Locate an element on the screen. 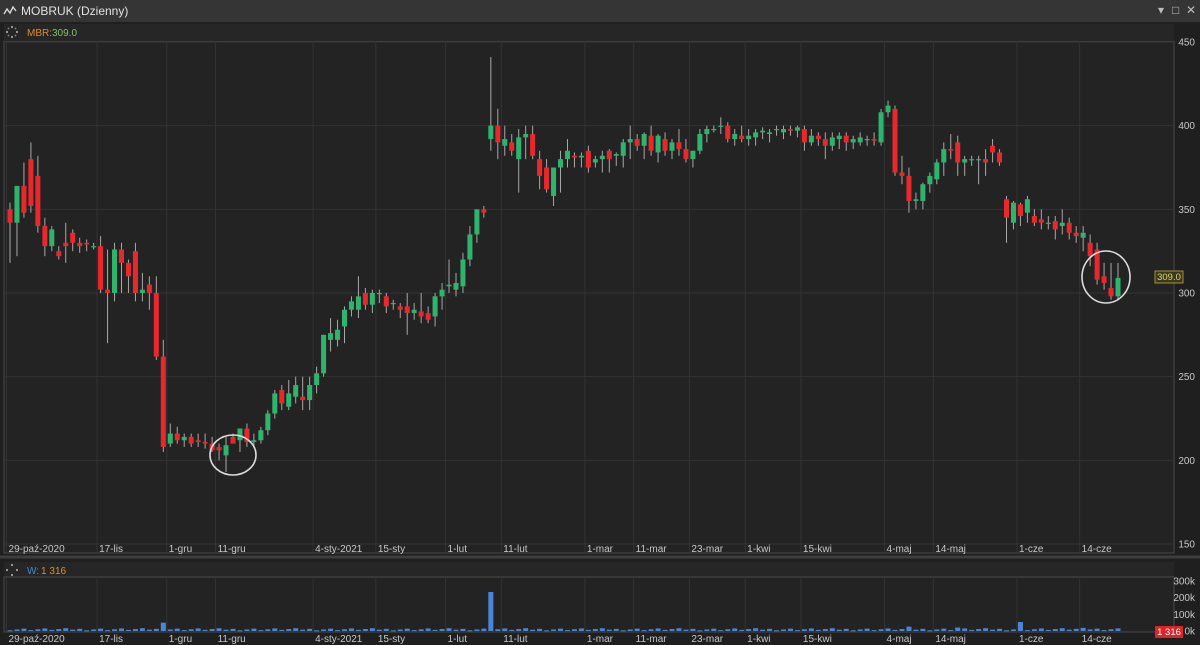 Image resolution: width=1200 pixels, height=645 pixels. volume-tick-label: 300k is located at coordinates (1184, 582).